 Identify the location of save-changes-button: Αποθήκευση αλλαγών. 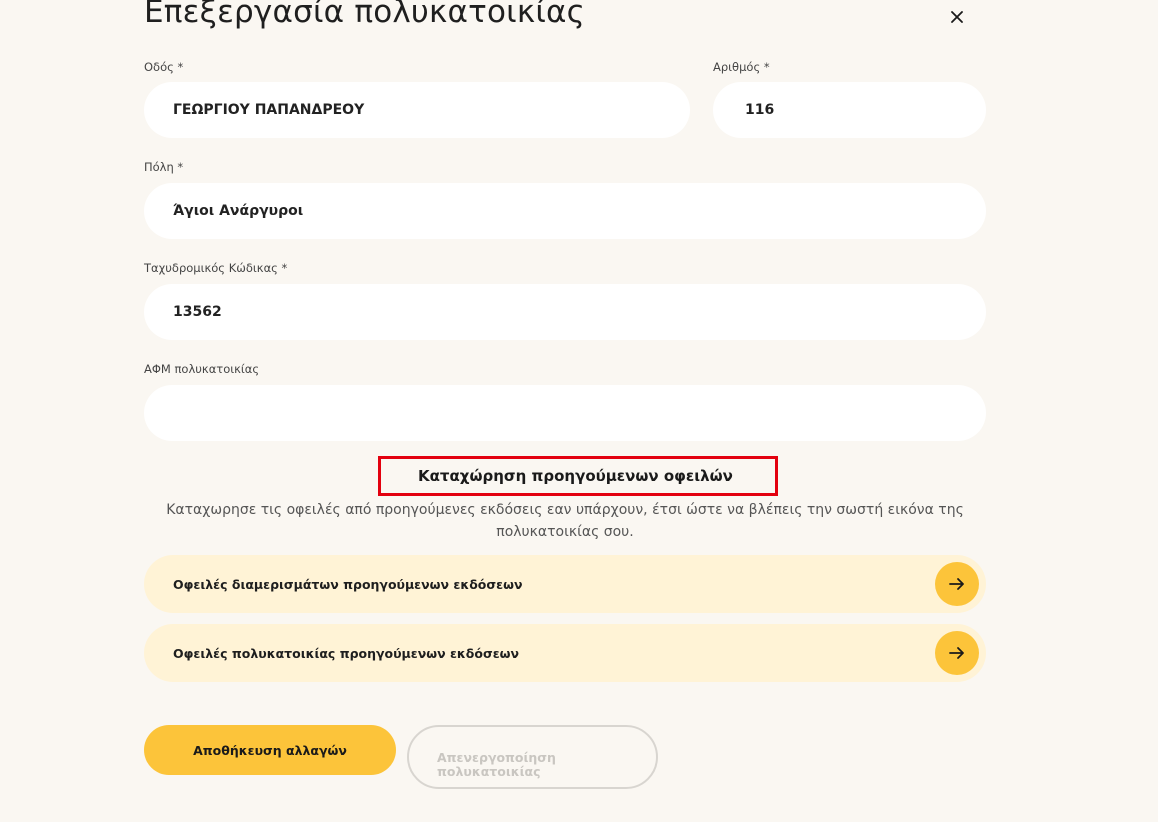
(270, 750).